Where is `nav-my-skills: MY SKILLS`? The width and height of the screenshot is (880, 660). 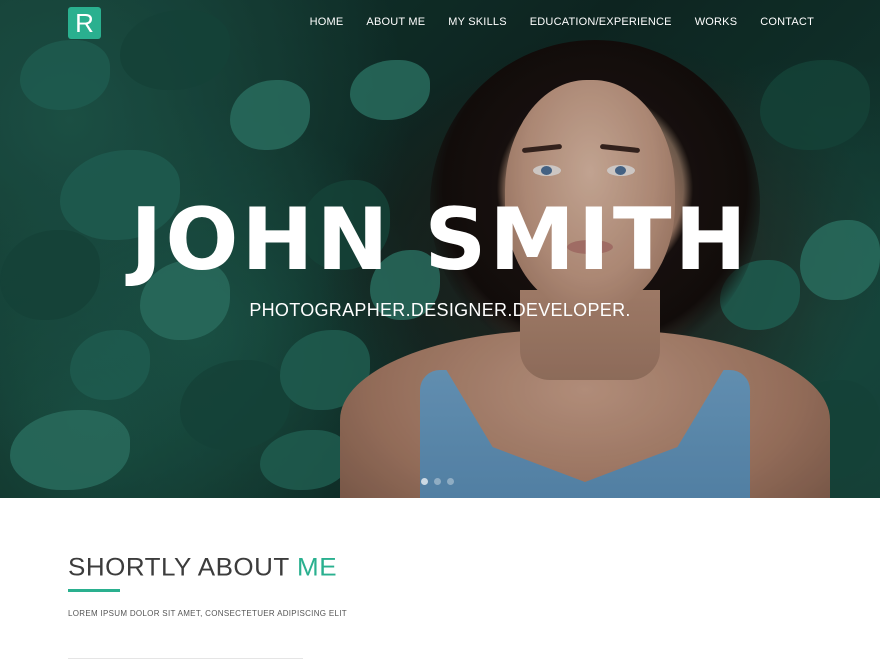
nav-my-skills: MY SKILLS is located at coordinates (477, 22).